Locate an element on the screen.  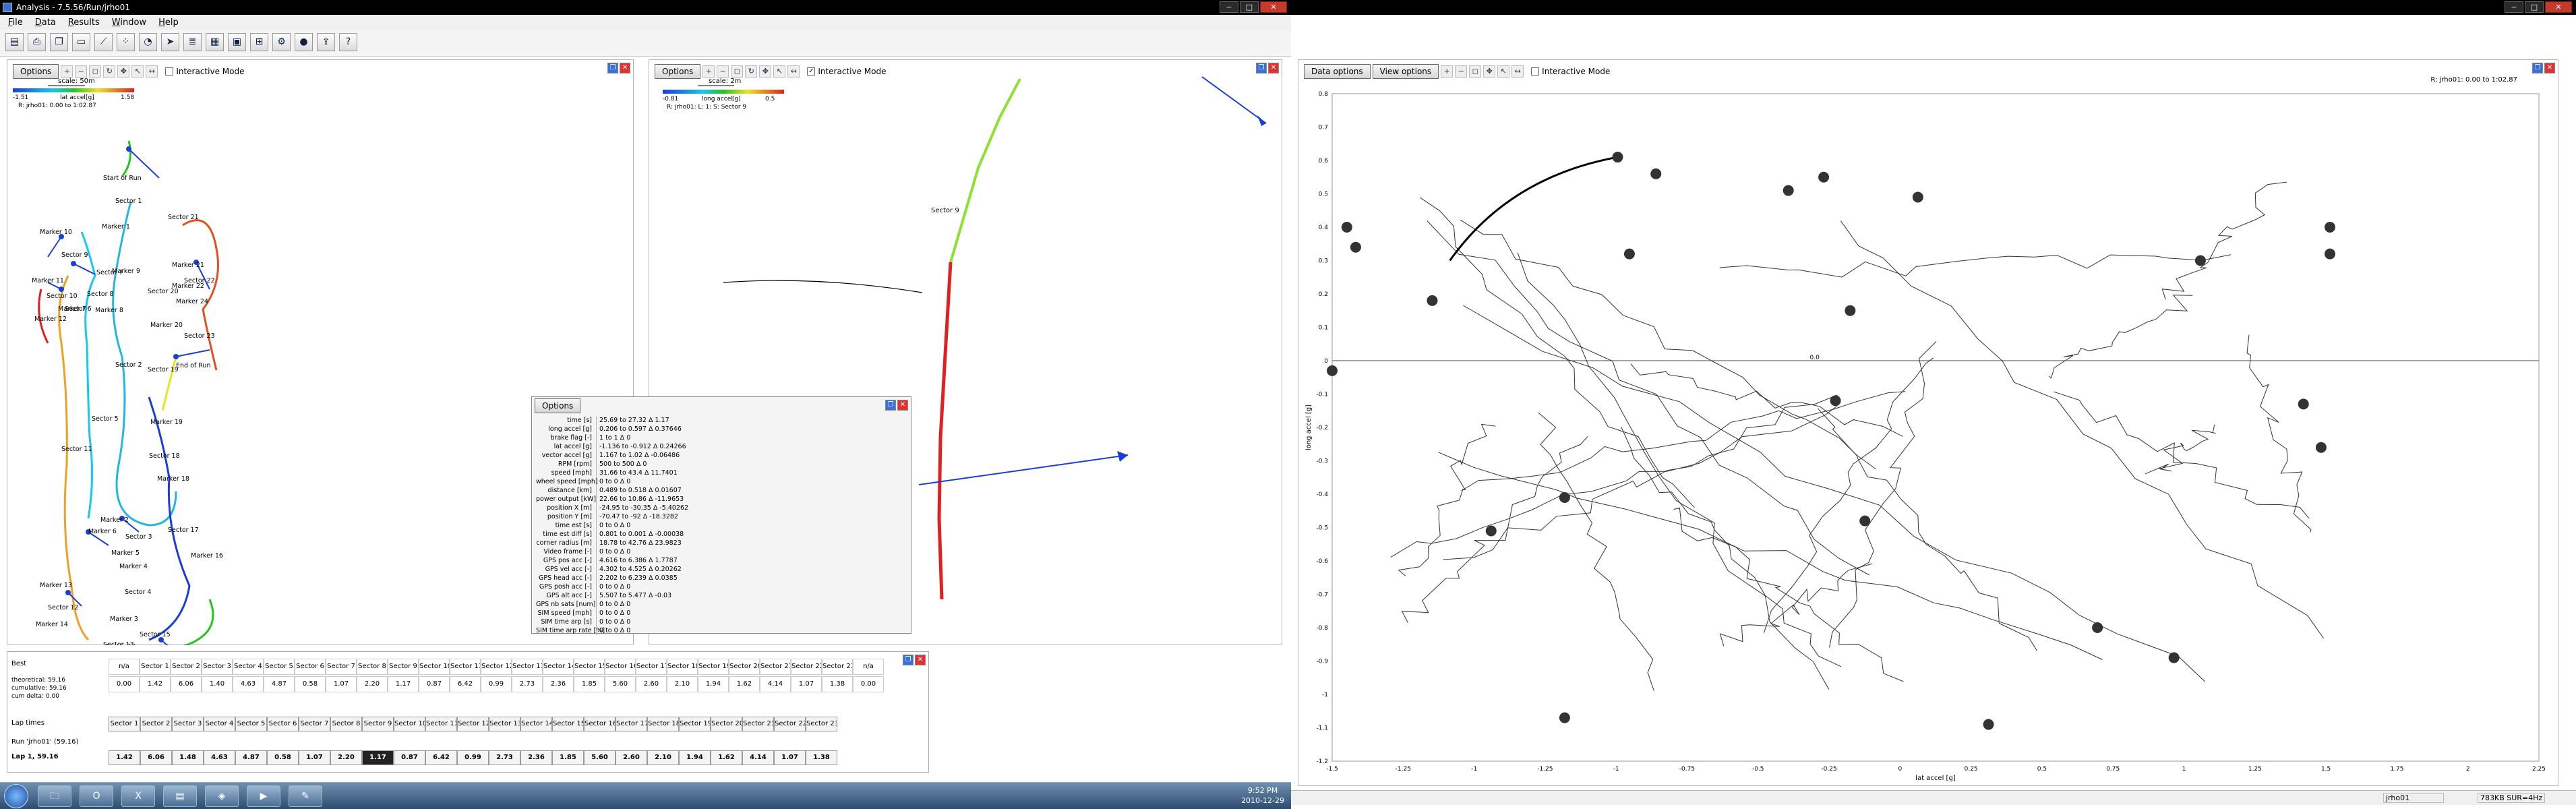
taskbar-excel-icon: X is located at coordinates (138, 796).